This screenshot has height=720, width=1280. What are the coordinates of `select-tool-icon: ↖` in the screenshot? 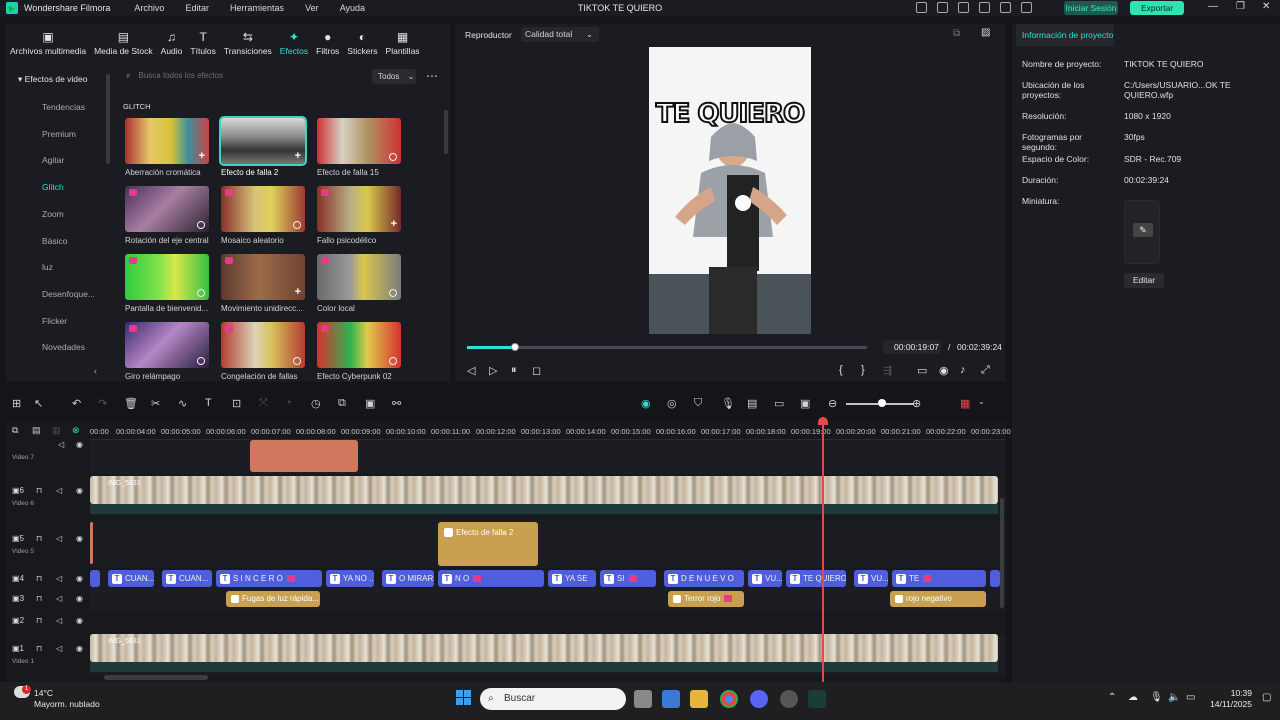 It's located at (38, 403).